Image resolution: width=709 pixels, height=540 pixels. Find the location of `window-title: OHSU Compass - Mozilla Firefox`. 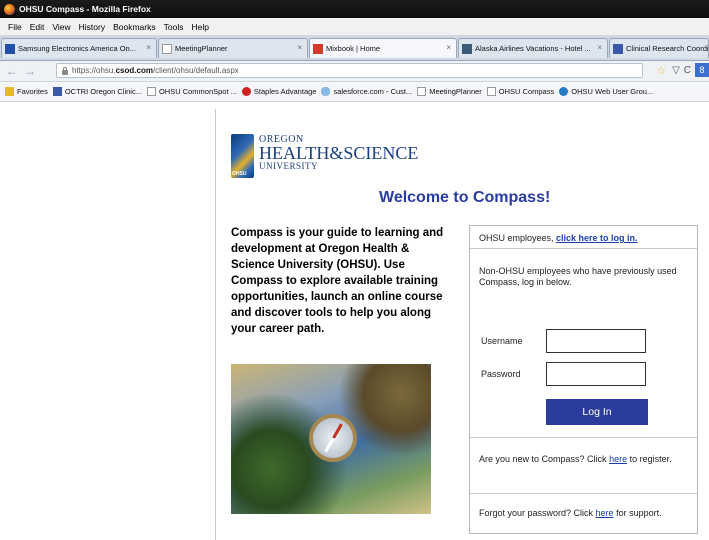

window-title: OHSU Compass - Mozilla Firefox is located at coordinates (85, 9).